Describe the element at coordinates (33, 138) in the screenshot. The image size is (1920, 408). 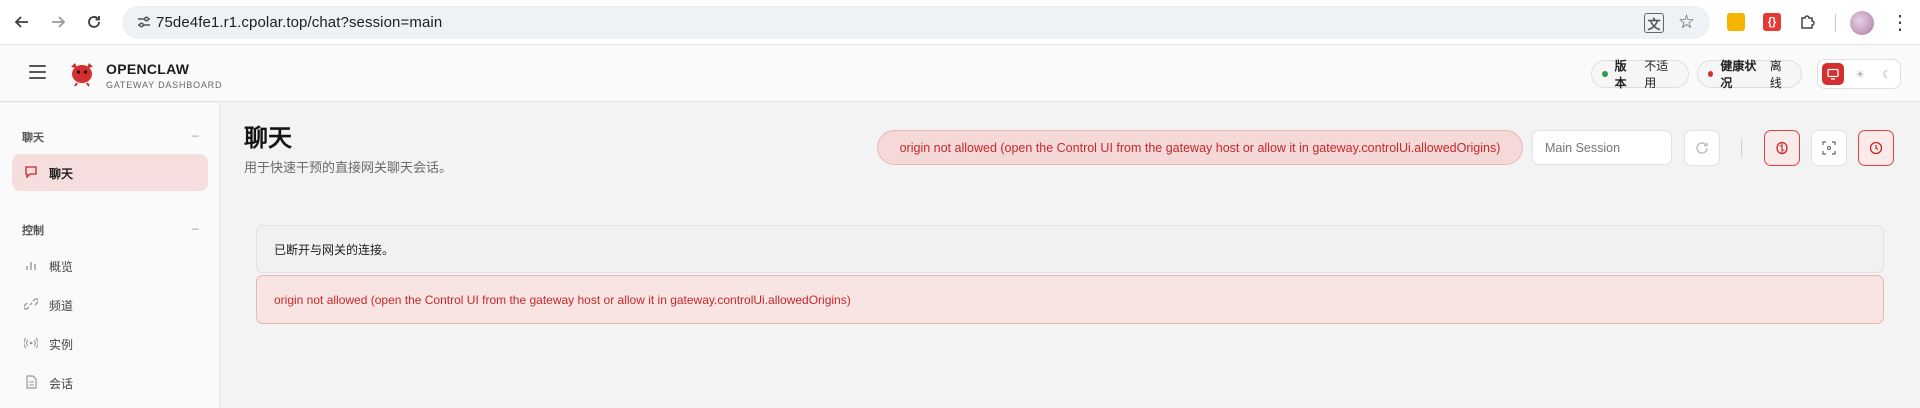
I see `sidebar-section-title: 聊天` at that location.